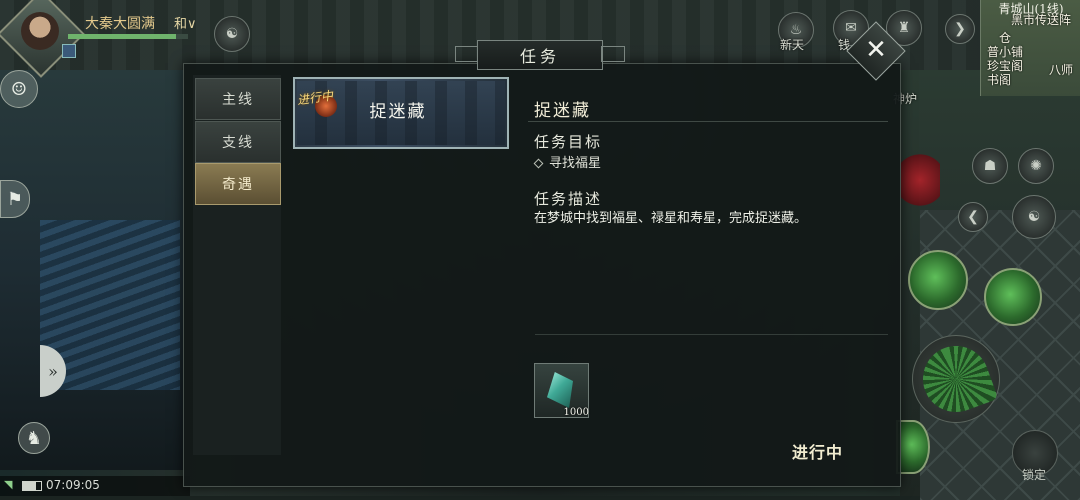 The image size is (1080, 500). Describe the element at coordinates (792, 45) in the screenshot. I see `new-event-label: 新天` at that location.